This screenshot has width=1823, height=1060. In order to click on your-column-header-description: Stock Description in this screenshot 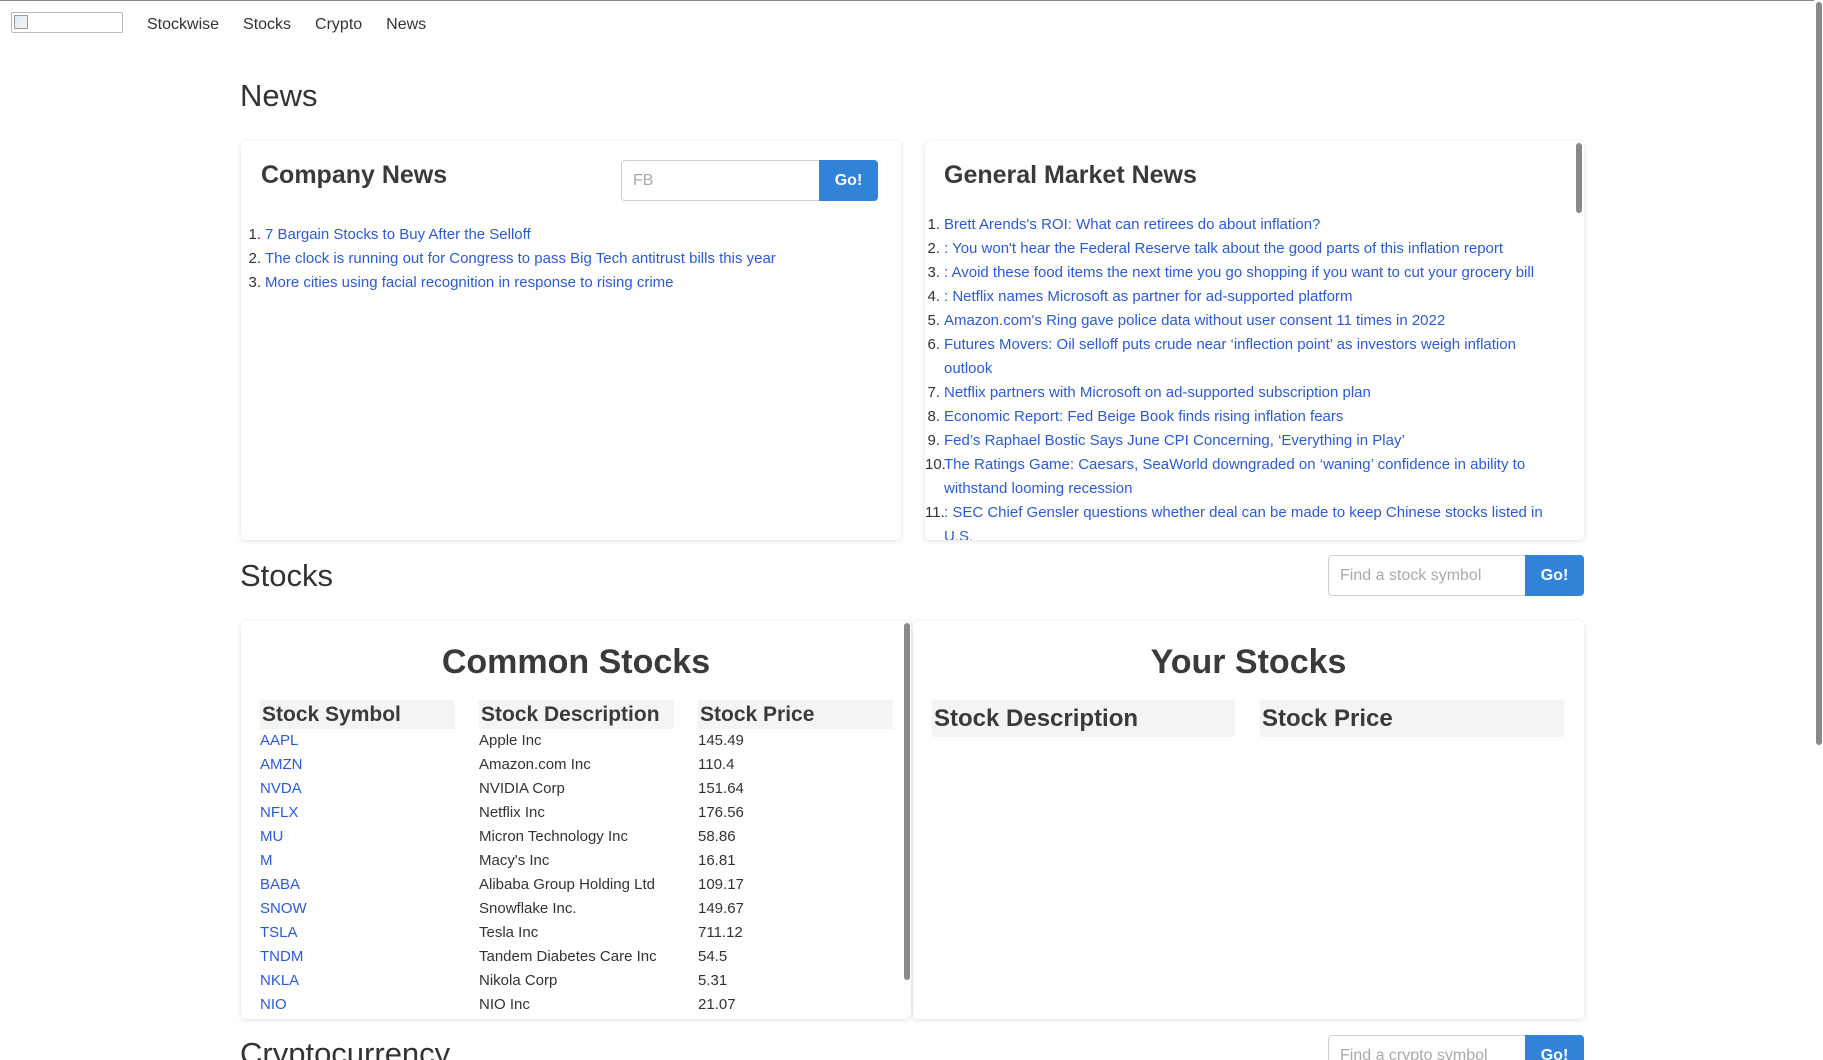, I will do `click(1083, 718)`.